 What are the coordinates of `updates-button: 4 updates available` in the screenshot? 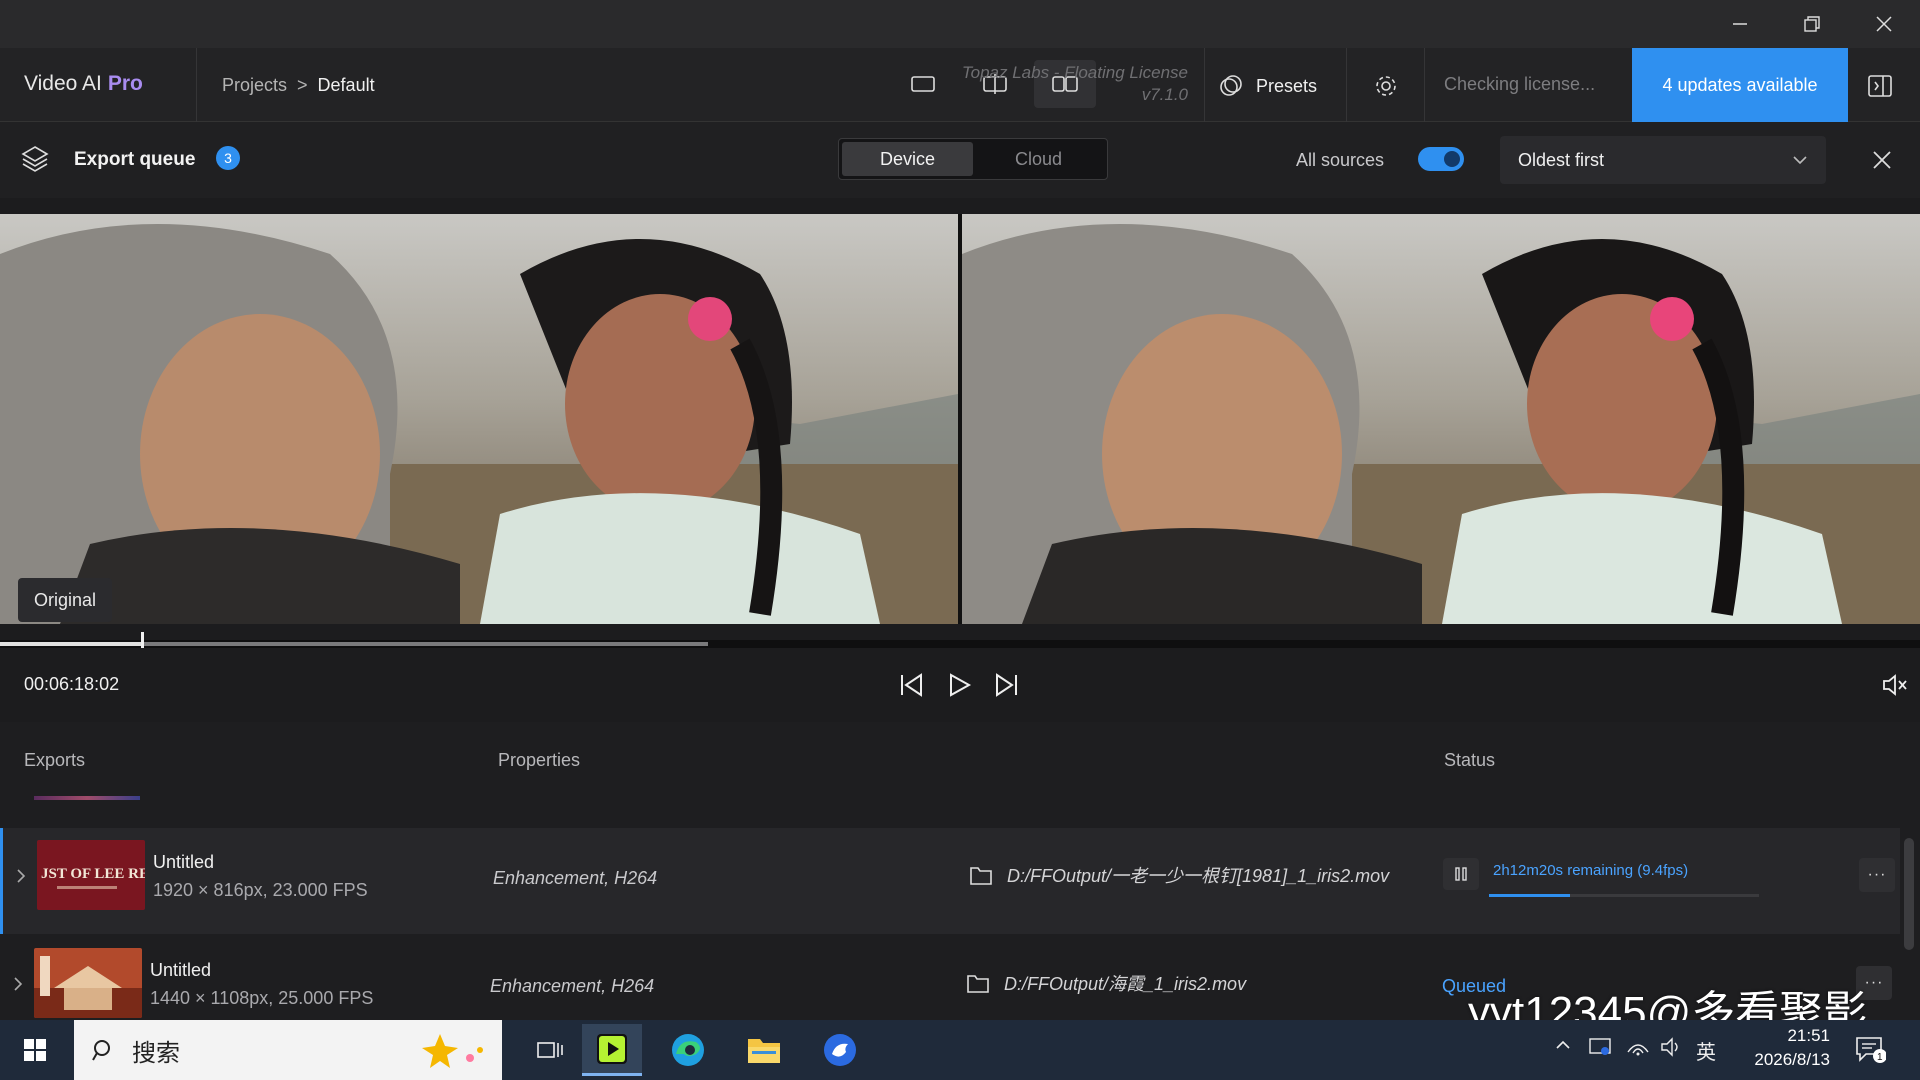 It's located at (1740, 85).